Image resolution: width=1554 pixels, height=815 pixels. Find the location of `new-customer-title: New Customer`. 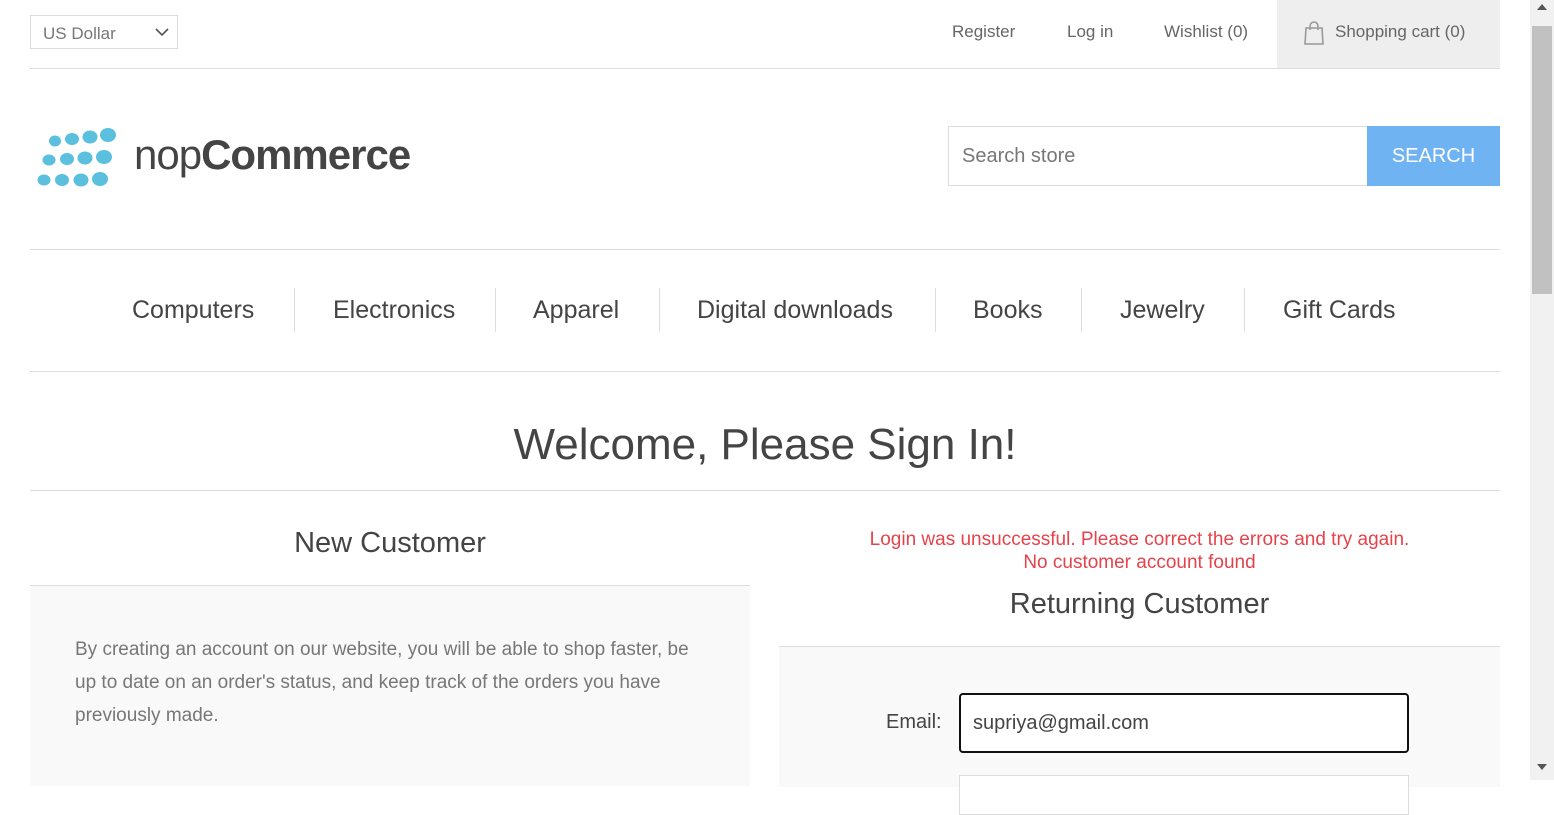

new-customer-title: New Customer is located at coordinates (390, 543).